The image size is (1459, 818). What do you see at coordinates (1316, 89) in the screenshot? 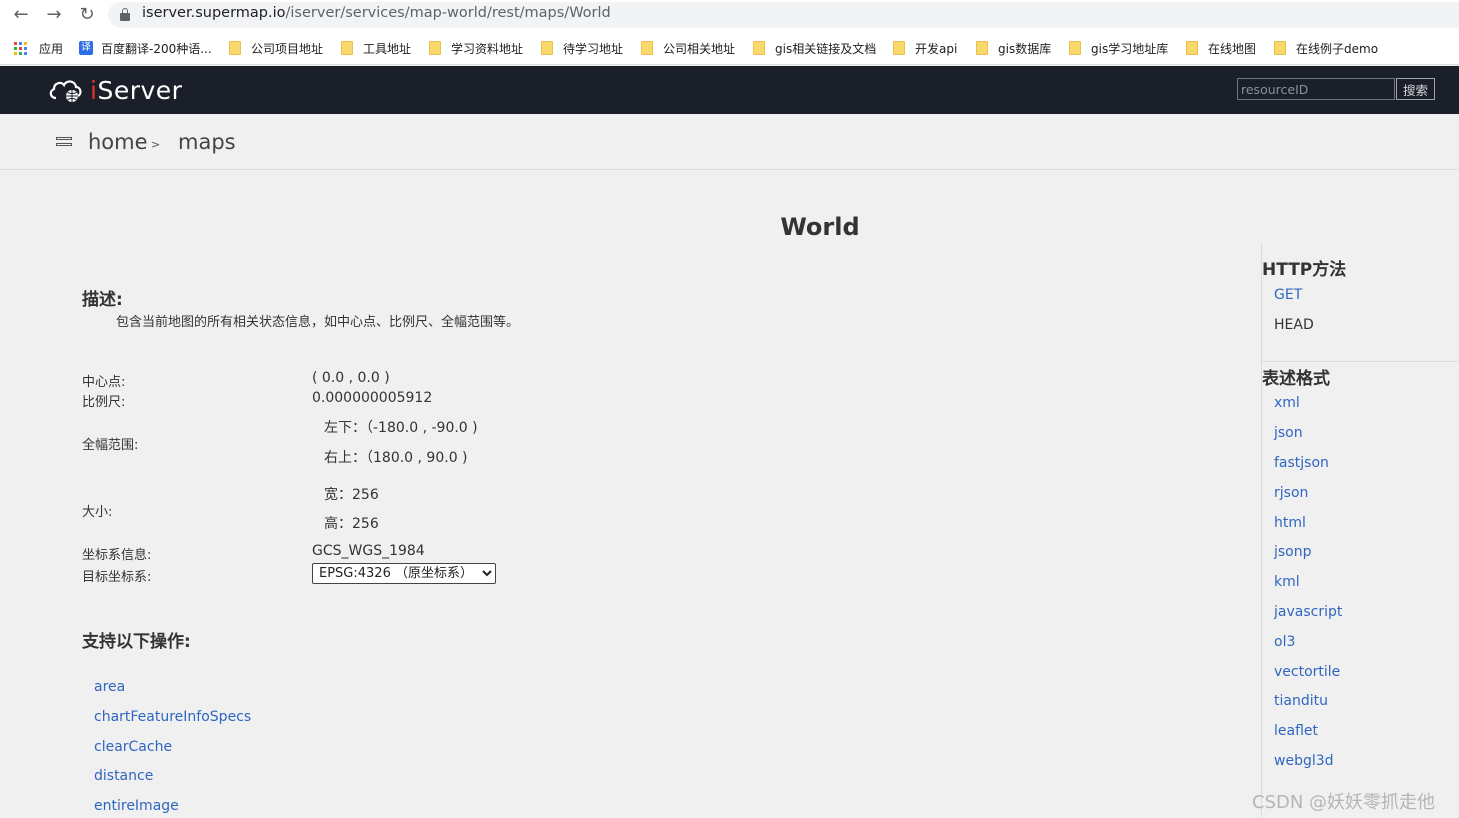
I see `resource-id-search-input` at bounding box center [1316, 89].